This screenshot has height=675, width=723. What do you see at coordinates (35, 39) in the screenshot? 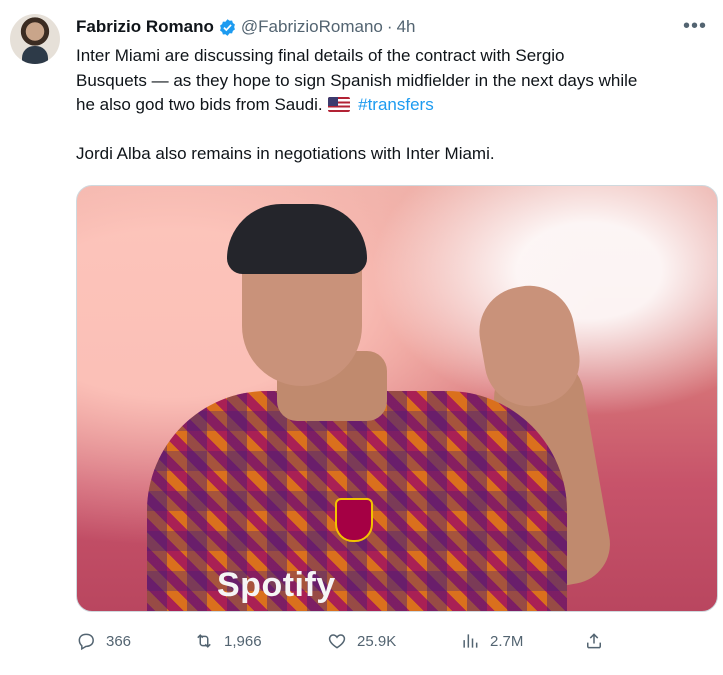
I see `avatar` at bounding box center [35, 39].